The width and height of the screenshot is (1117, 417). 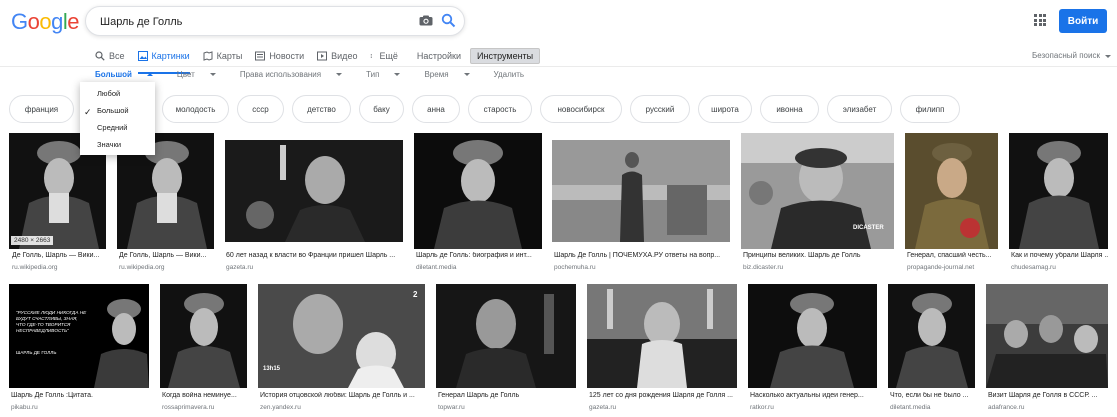 I want to click on tab-label: Настройки, so click(x=439, y=56).